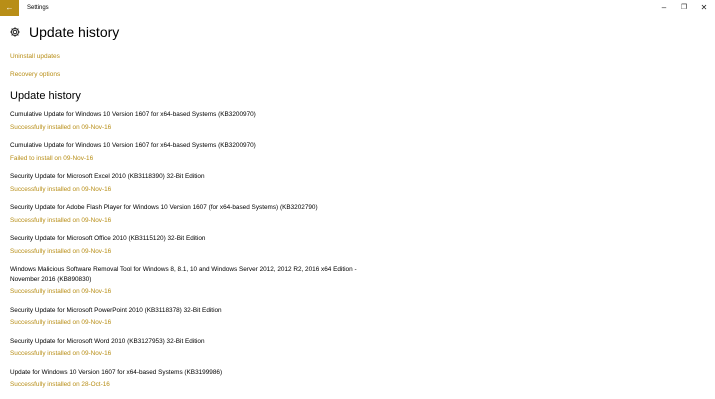 The image size is (715, 399). What do you see at coordinates (357, 8) in the screenshot?
I see `title-bar: ← Settings – ❐ ✕` at bounding box center [357, 8].